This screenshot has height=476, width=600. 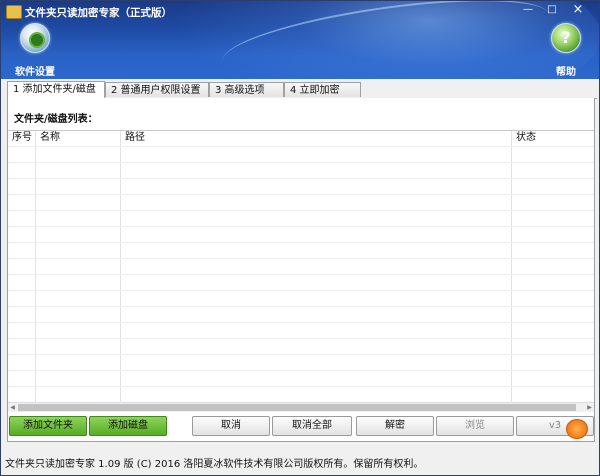 What do you see at coordinates (98, 13) in the screenshot?
I see `window-title: 文件夹只读加密专家（正式版）` at bounding box center [98, 13].